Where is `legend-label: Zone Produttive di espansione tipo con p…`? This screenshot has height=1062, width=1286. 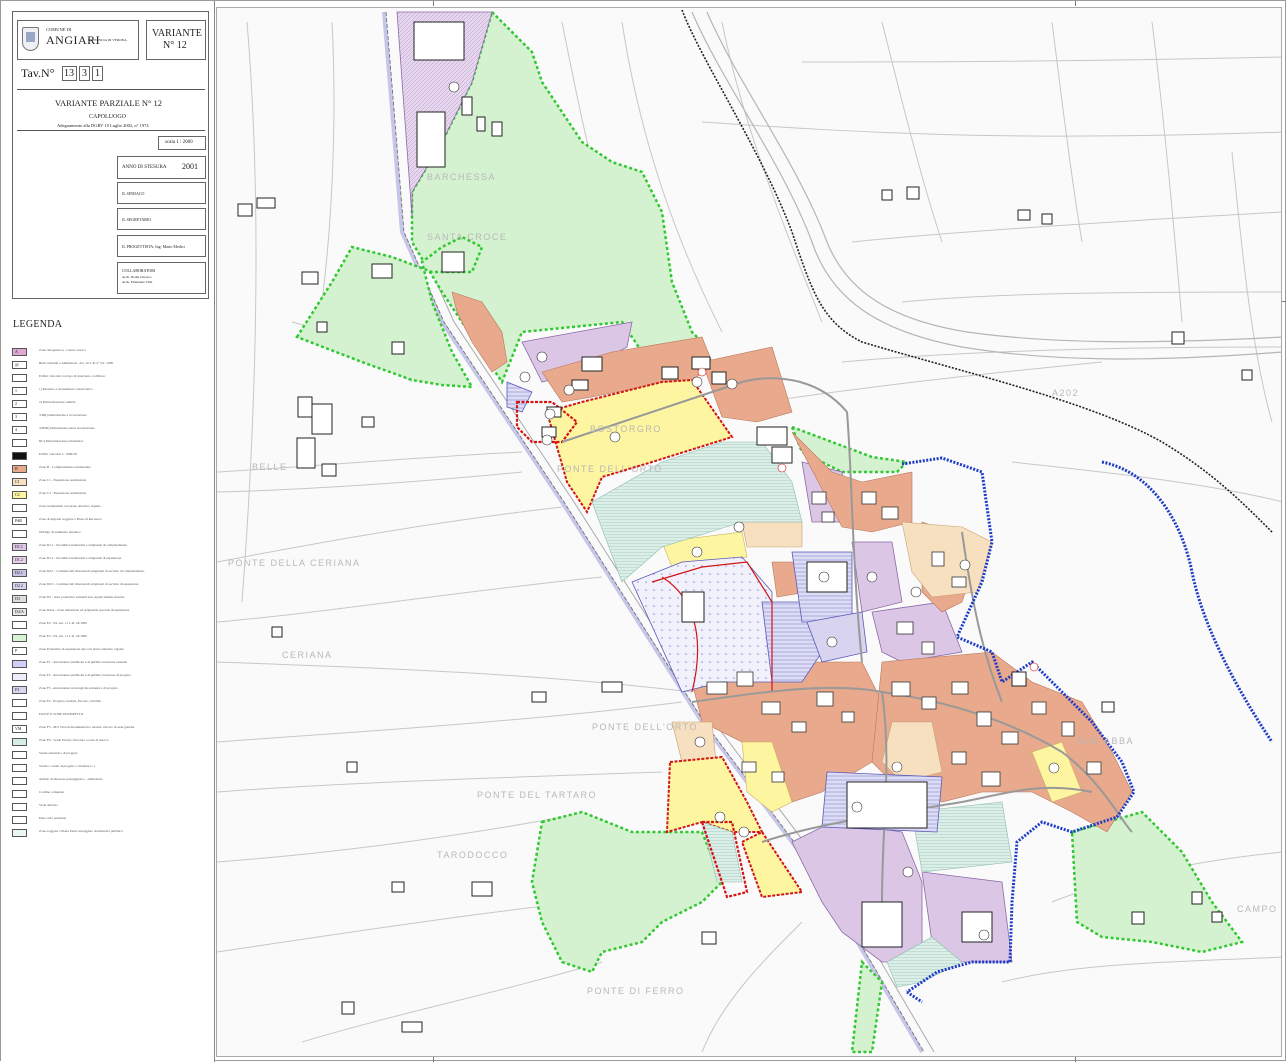 legend-label: Zone Produttive di espansione tipo con p… is located at coordinates (81, 649).